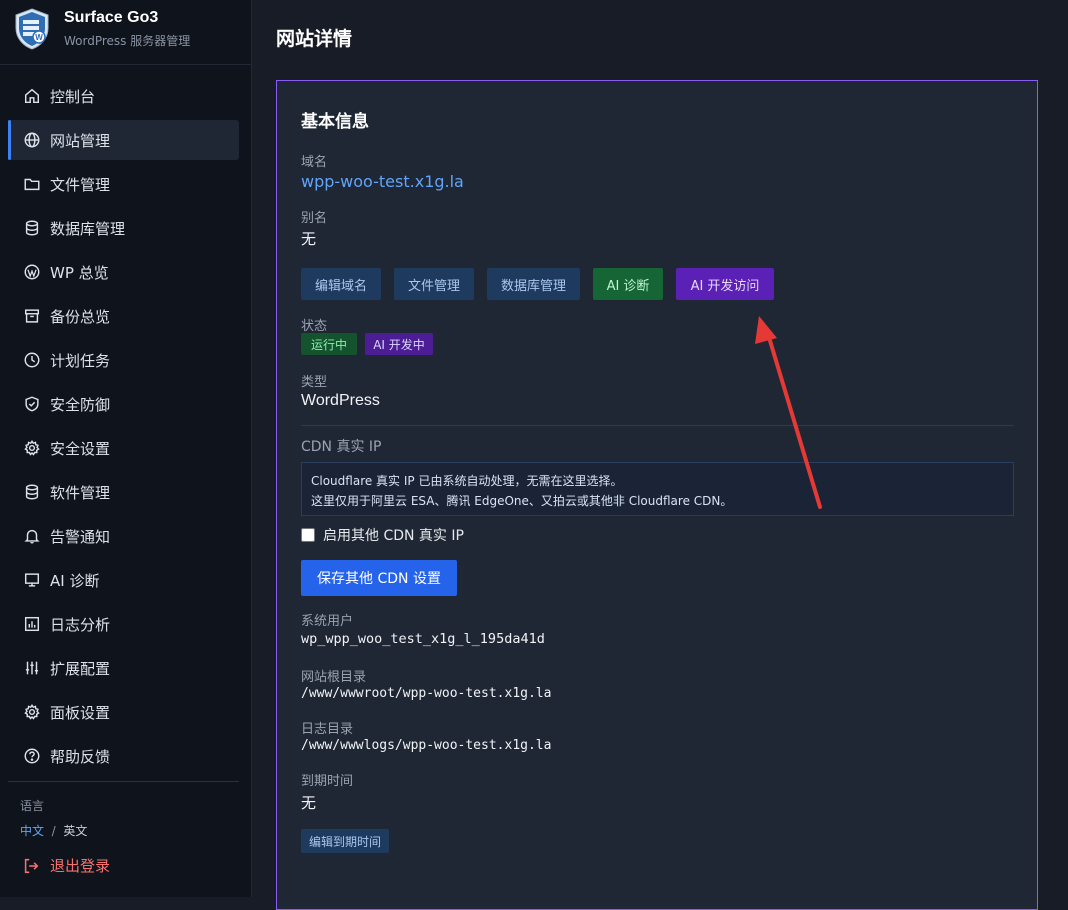  Describe the element at coordinates (32, 404) in the screenshot. I see `shield-icon` at that location.